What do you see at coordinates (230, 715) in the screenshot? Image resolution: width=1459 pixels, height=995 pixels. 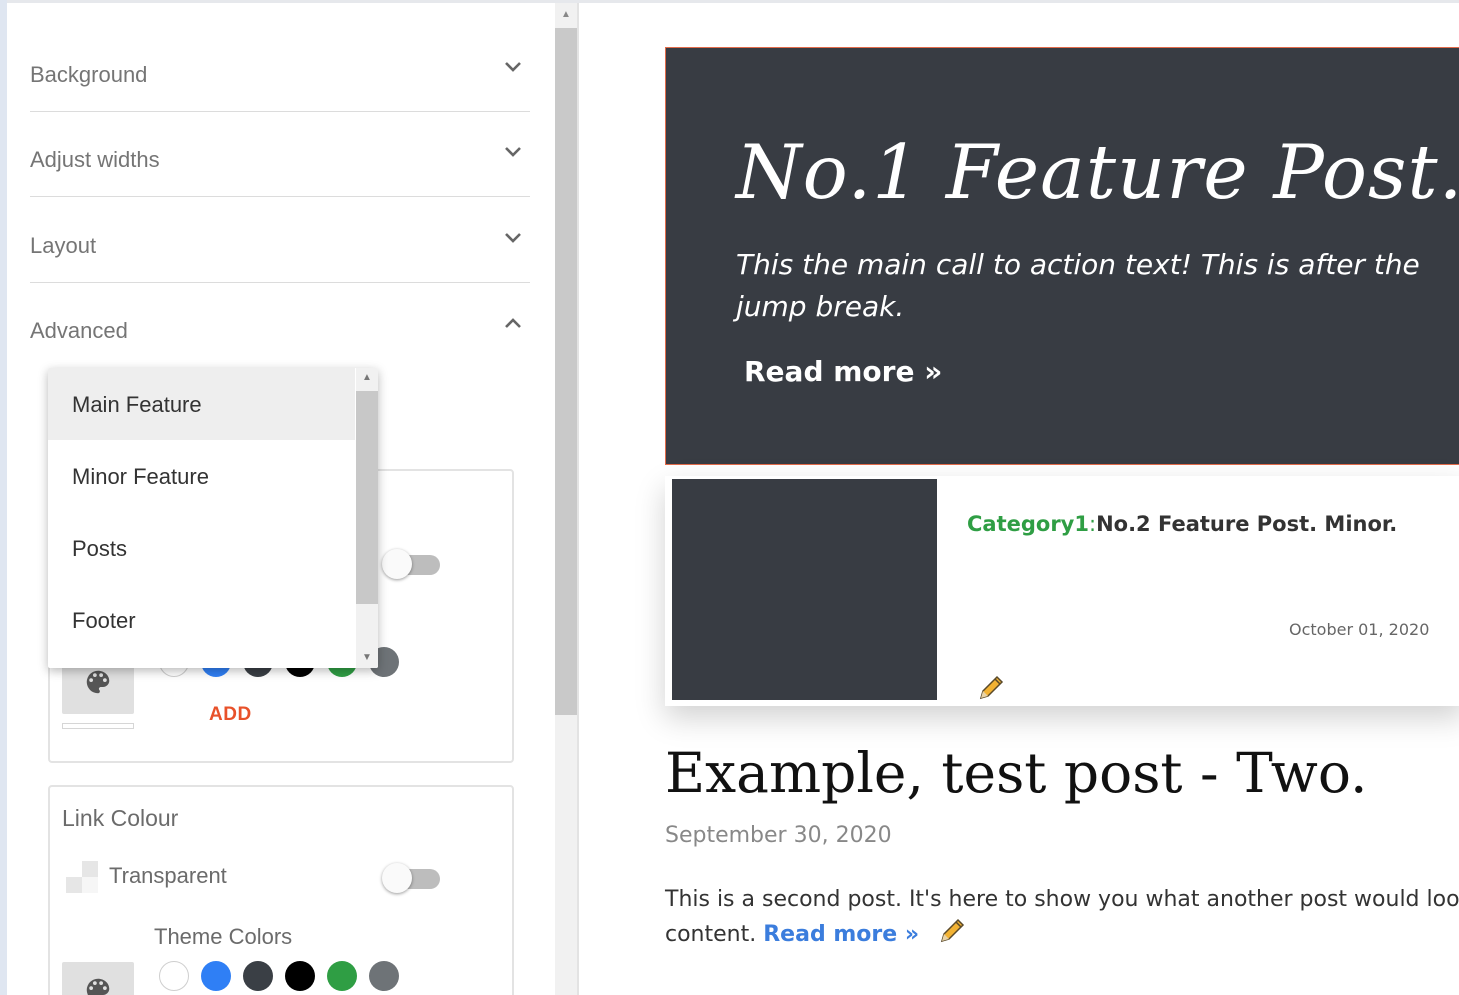 I see `add-color-button: ADD` at bounding box center [230, 715].